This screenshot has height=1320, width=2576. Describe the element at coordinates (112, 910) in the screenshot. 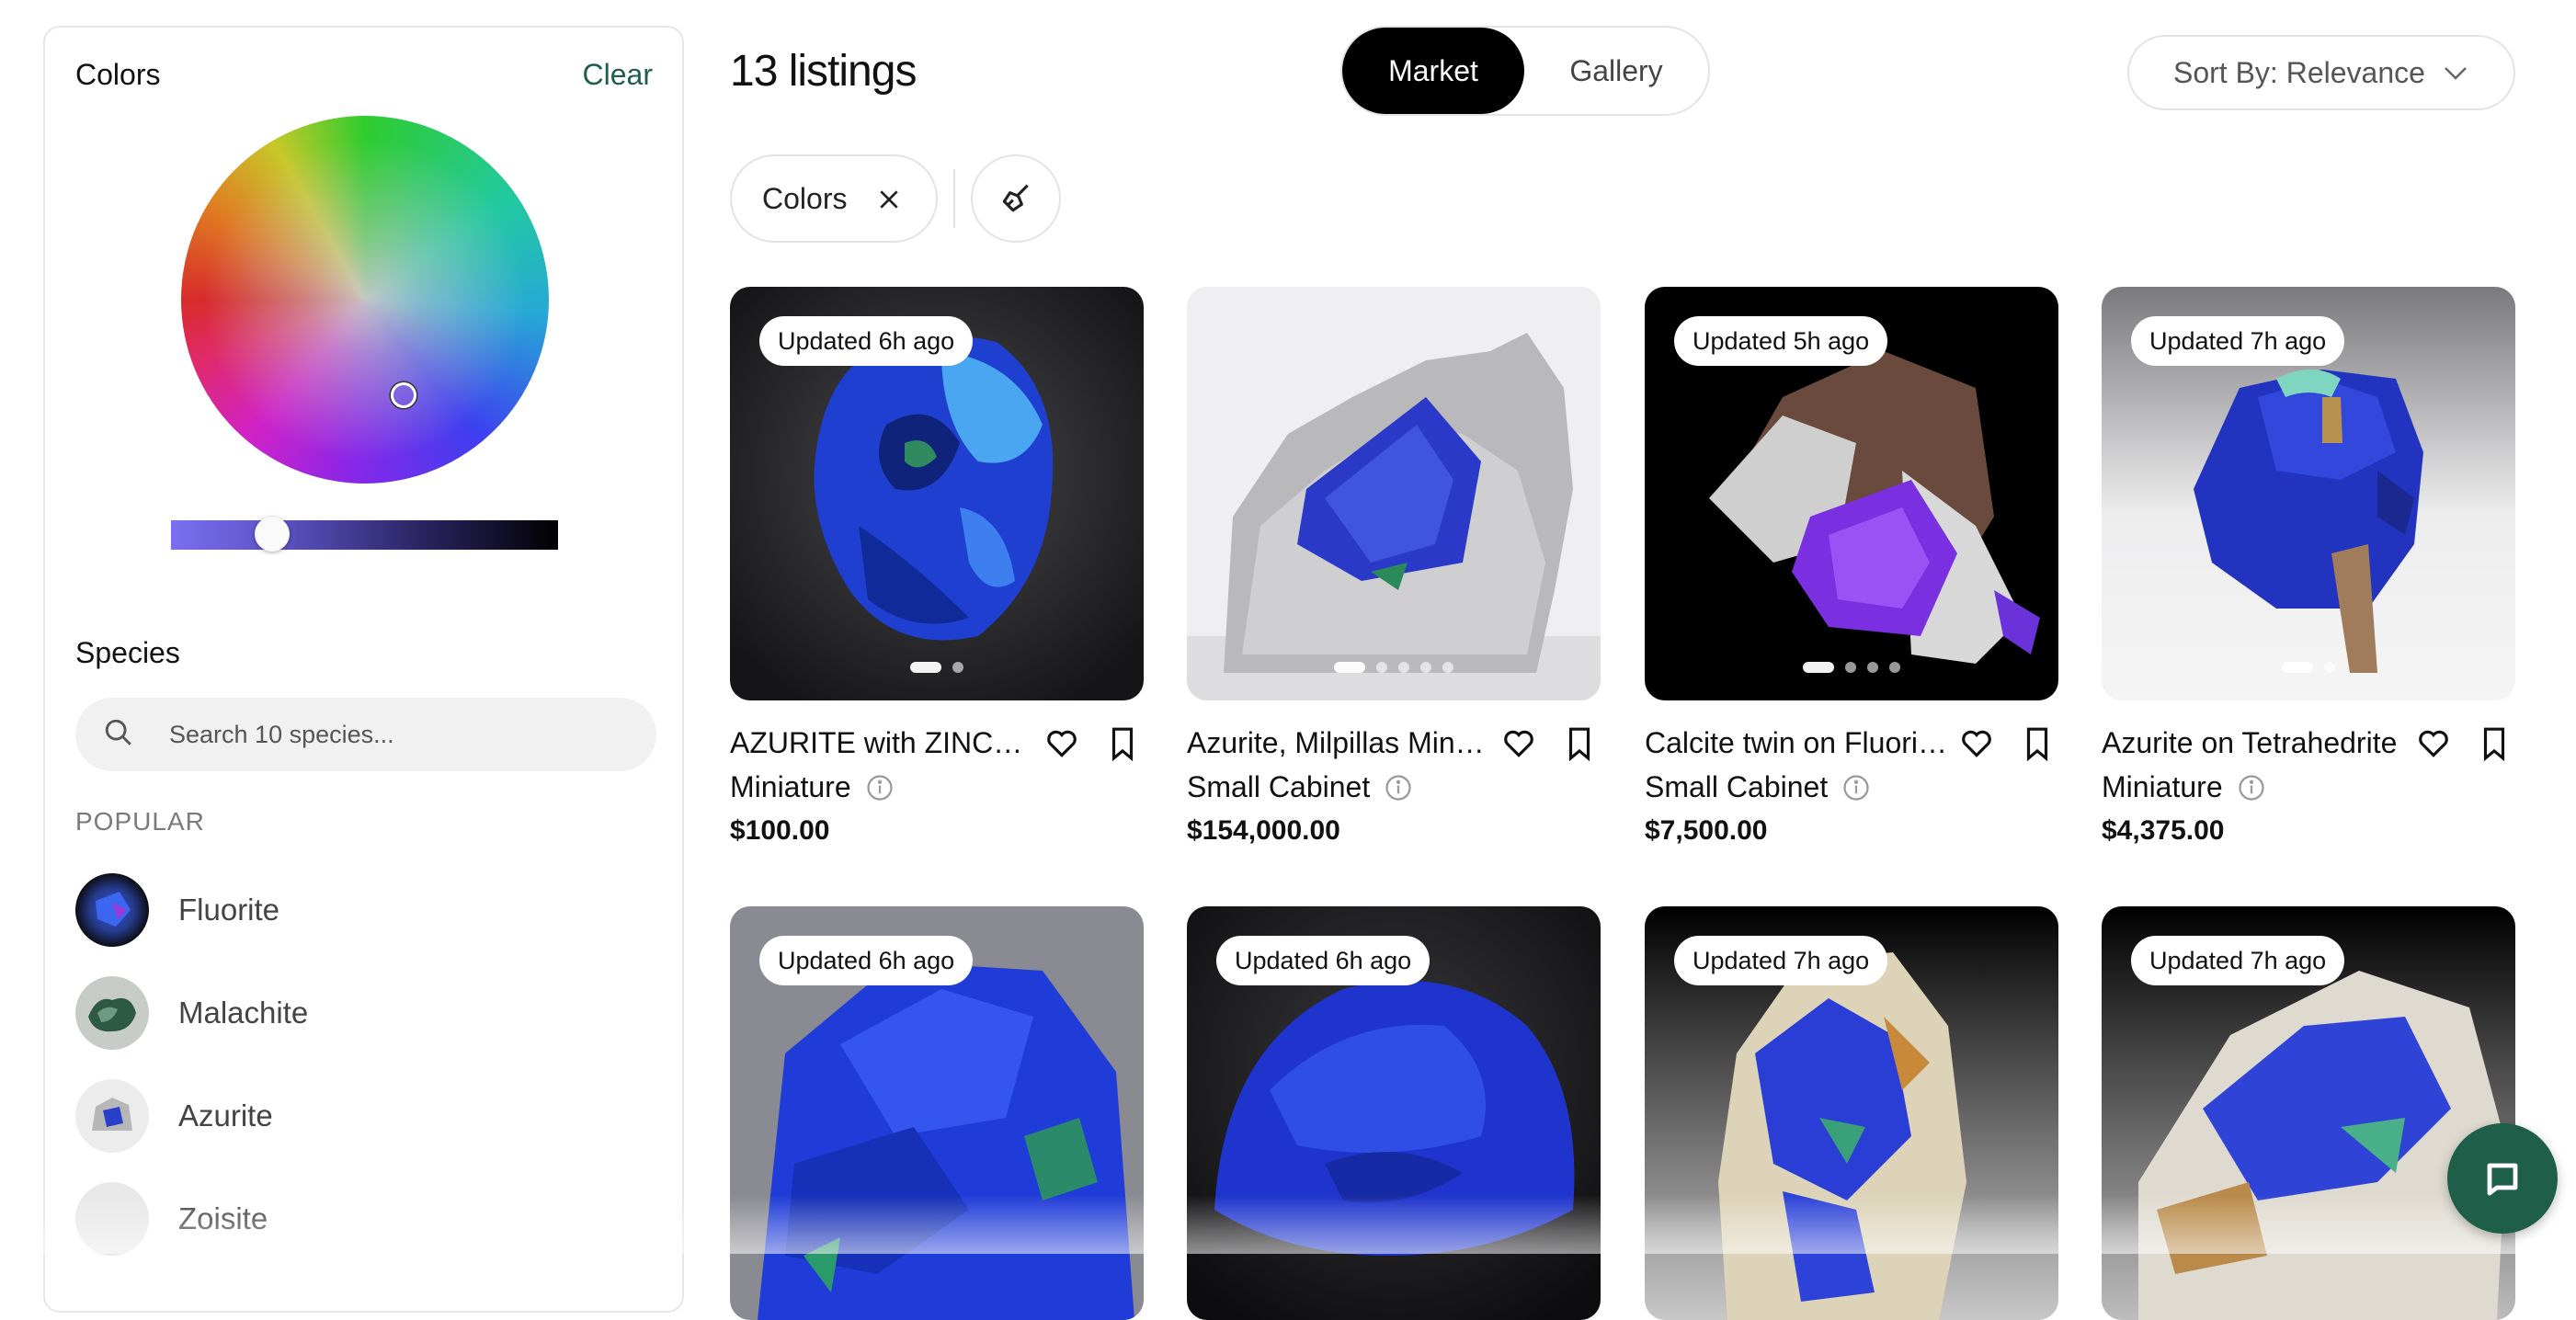

I see `fluorite-thumbnail` at that location.